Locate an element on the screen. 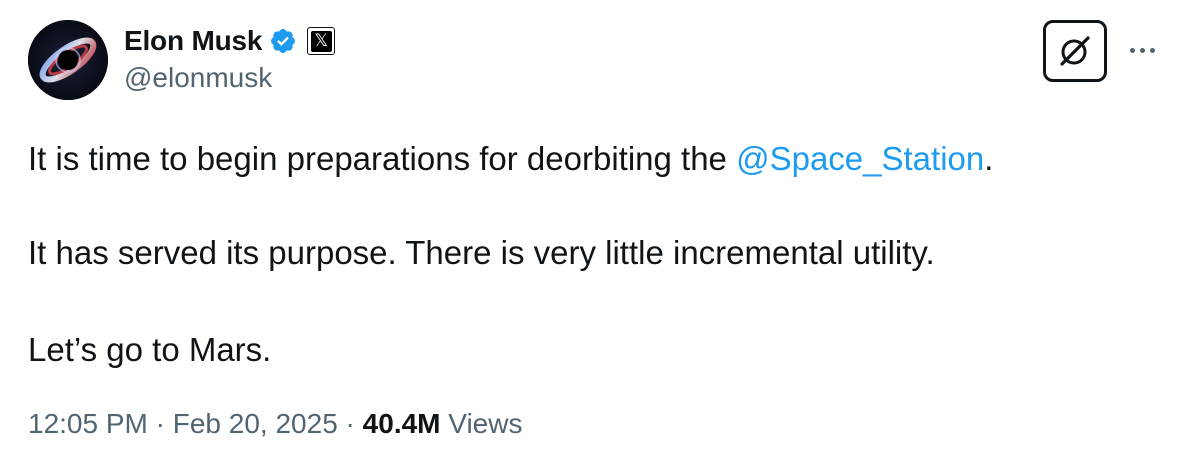  grok-icon is located at coordinates (1075, 51).